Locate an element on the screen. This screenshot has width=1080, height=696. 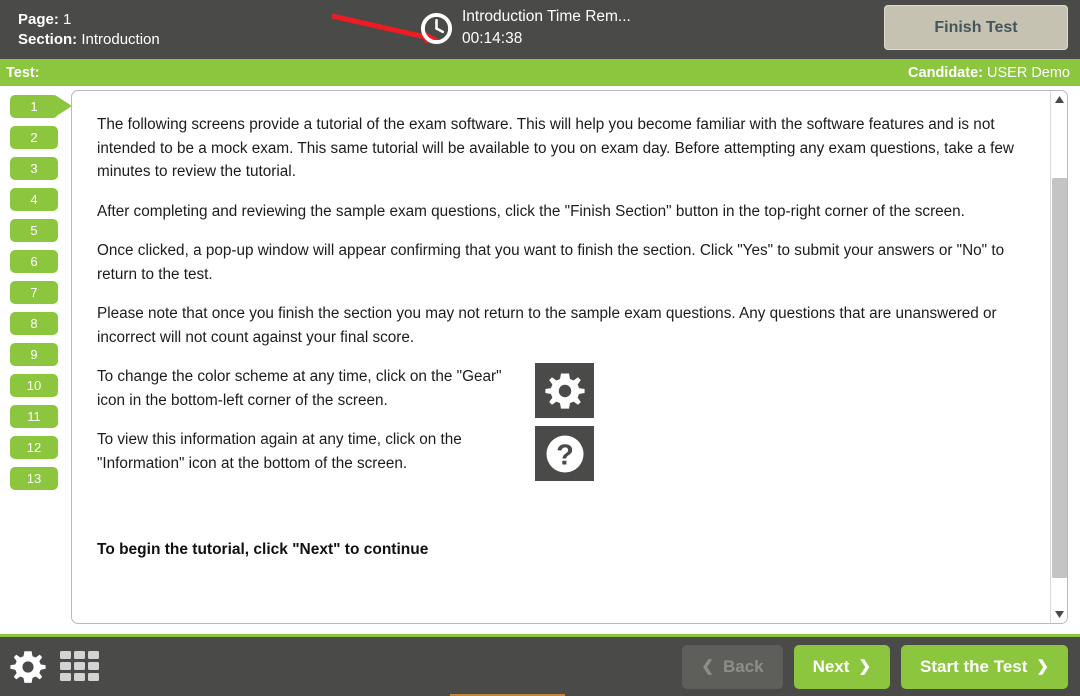
timer-text: Introduction Time Rem... 00:14:38 is located at coordinates (546, 28).